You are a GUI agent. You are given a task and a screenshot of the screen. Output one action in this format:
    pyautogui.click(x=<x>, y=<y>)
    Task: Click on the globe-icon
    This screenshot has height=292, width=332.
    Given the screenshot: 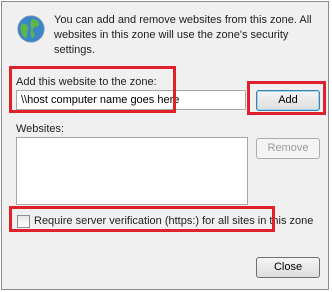 What is the action you would take?
    pyautogui.click(x=31, y=29)
    